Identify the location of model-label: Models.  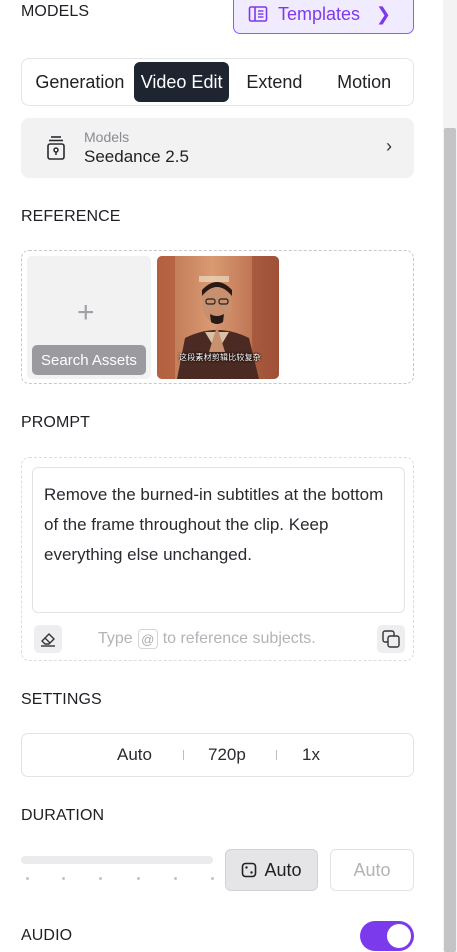
(107, 137).